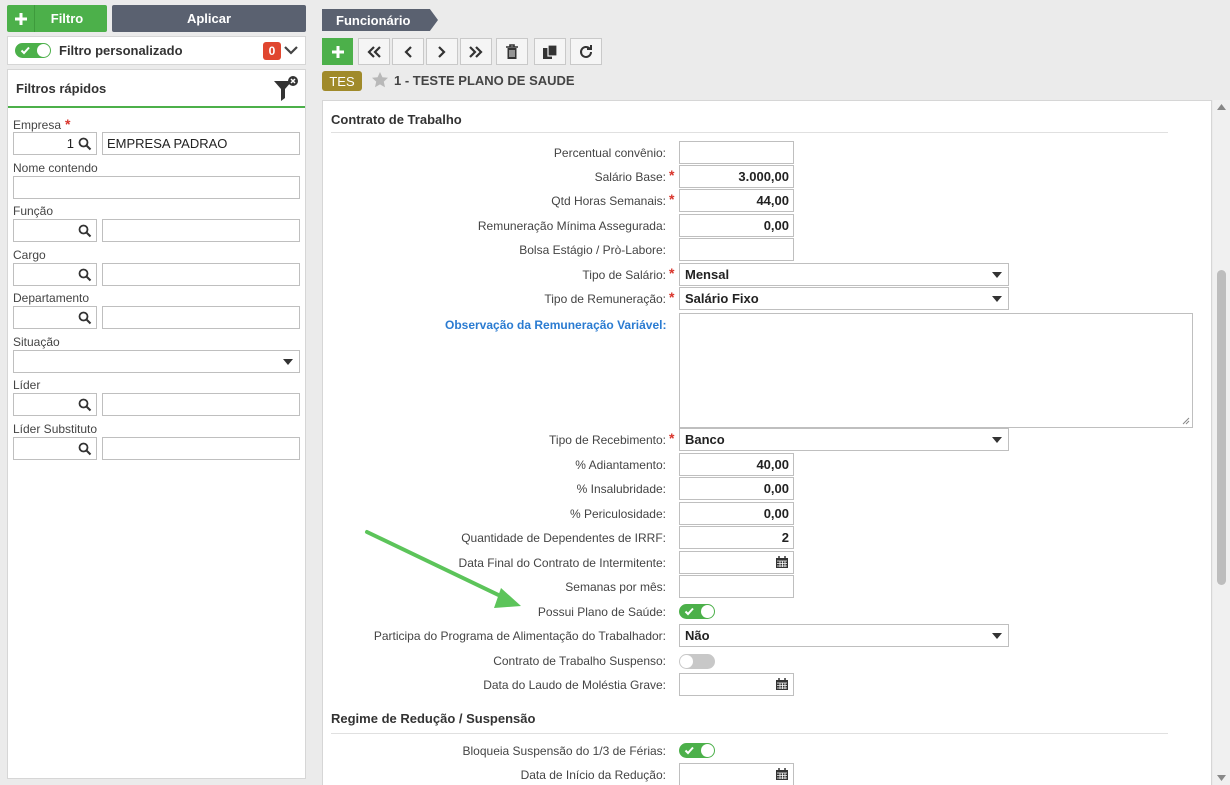 The image size is (1230, 785). Describe the element at coordinates (736, 537) in the screenshot. I see `dependentes-irrf-input: 2` at that location.